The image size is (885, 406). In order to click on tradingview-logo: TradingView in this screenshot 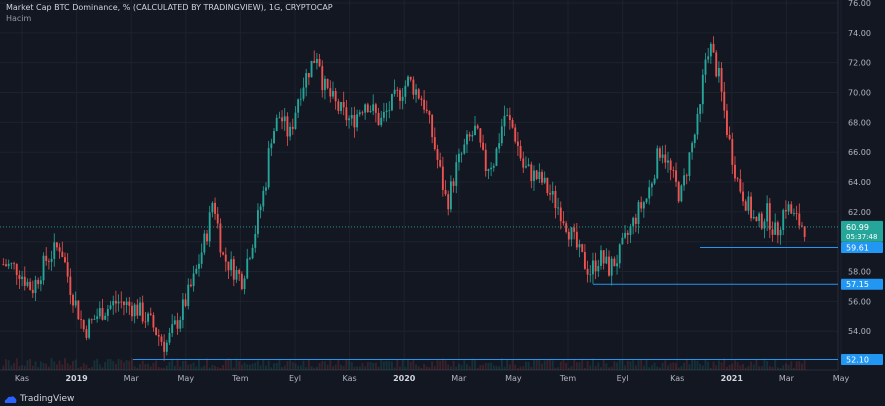, I will do `click(39, 399)`.